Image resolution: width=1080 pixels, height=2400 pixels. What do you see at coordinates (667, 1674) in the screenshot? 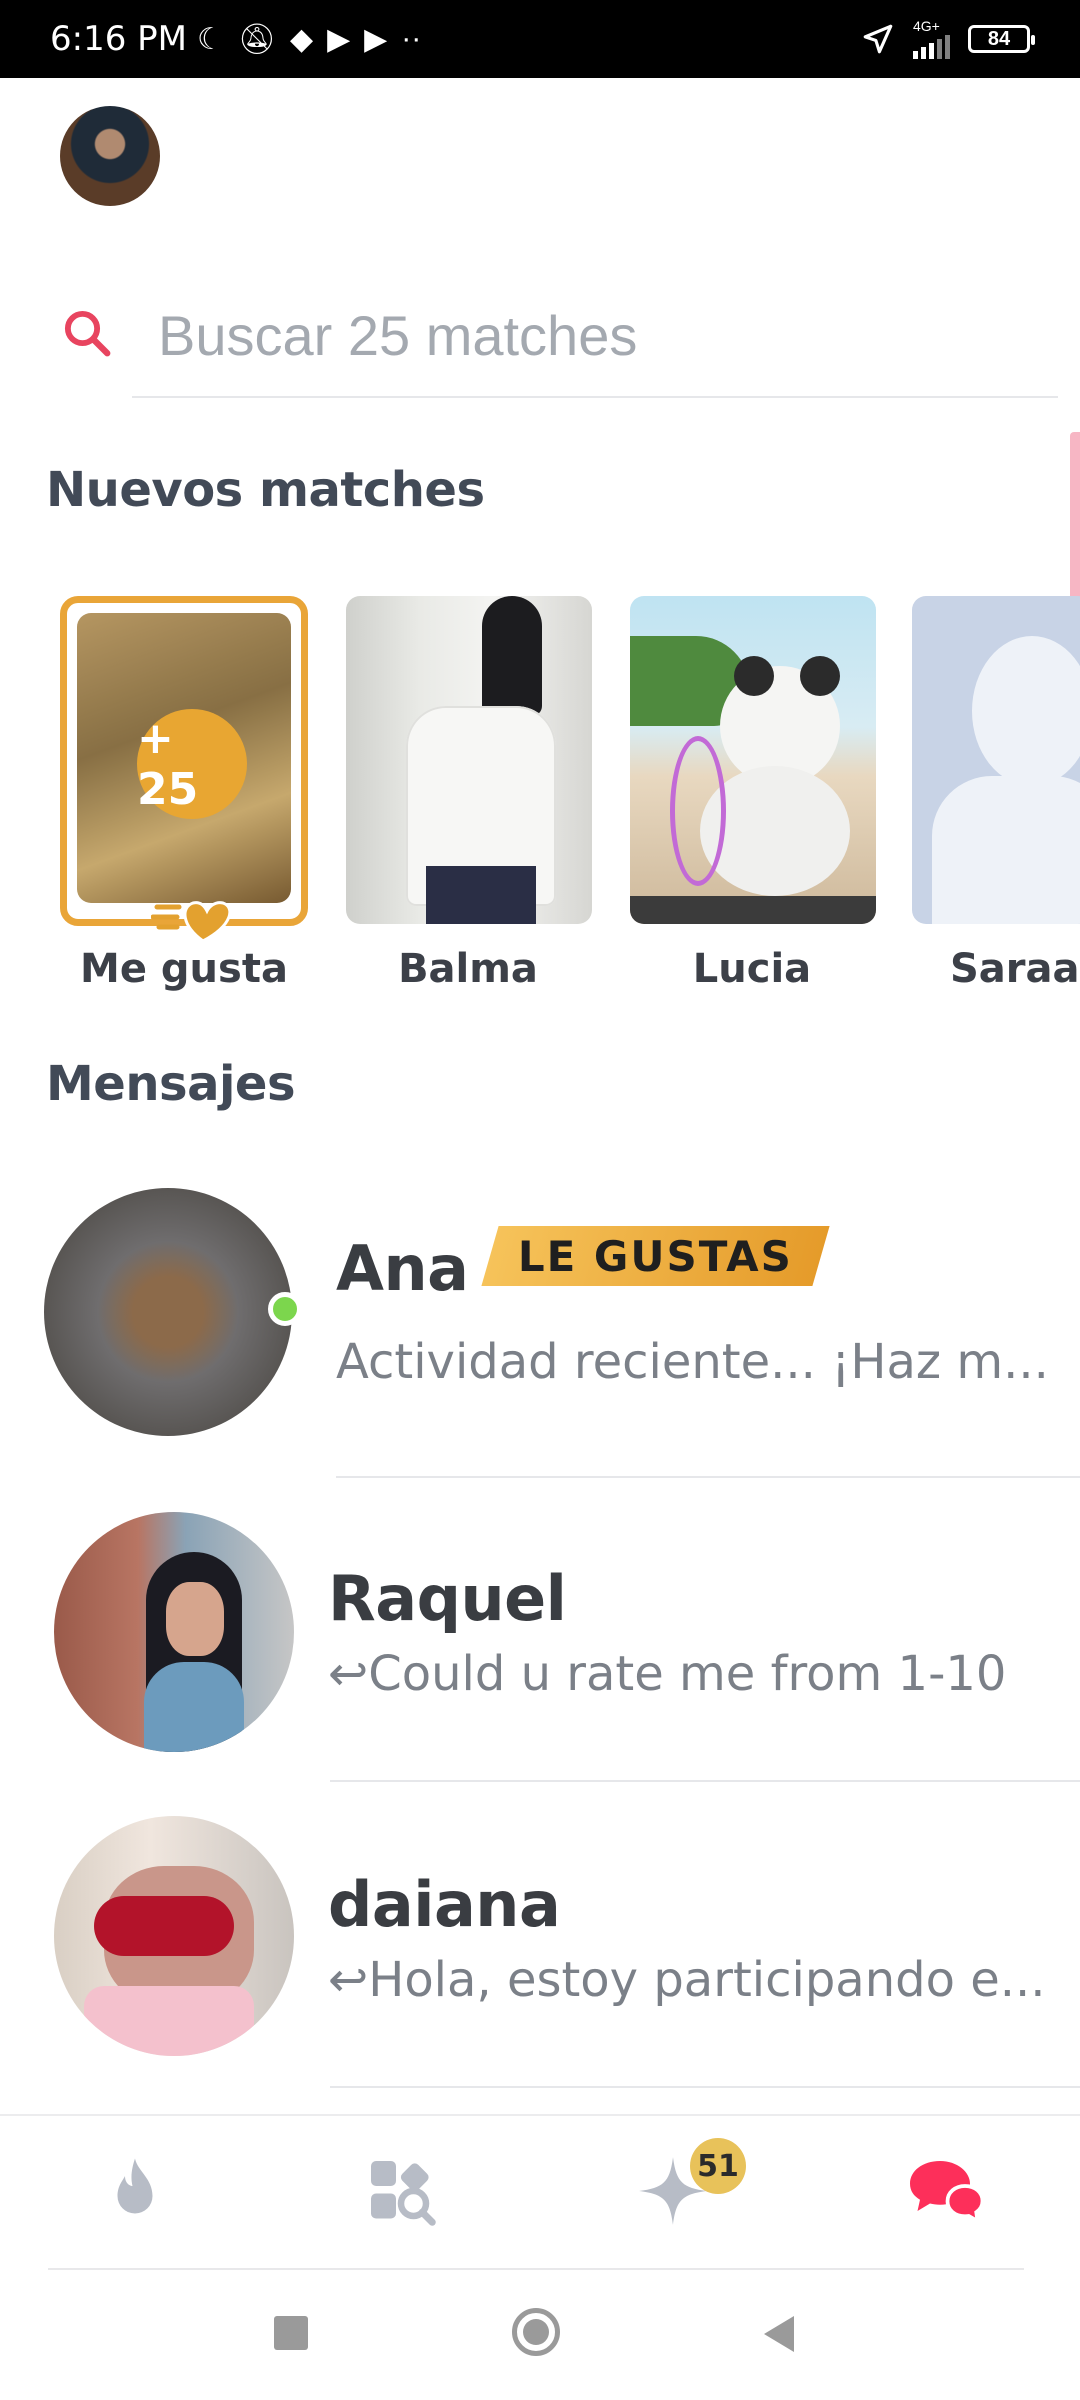
I see `message-preview: ↩Could u rate me from 1-10` at bounding box center [667, 1674].